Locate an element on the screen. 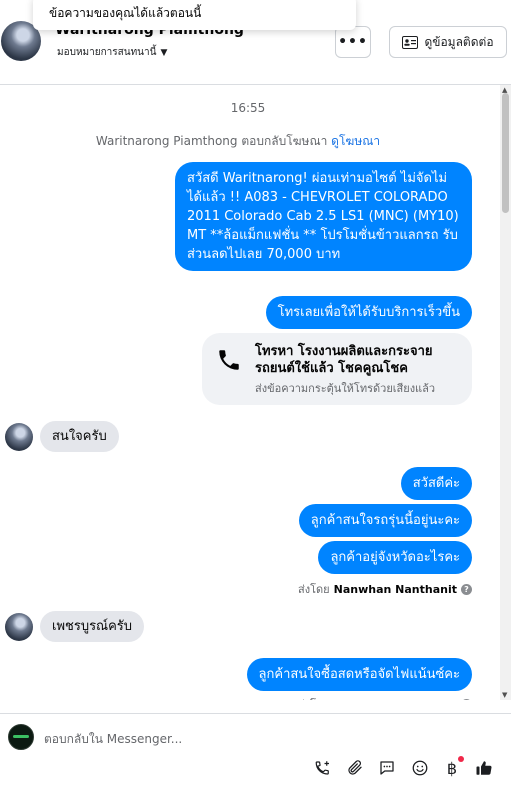  phone-add-icon is located at coordinates (323, 768).